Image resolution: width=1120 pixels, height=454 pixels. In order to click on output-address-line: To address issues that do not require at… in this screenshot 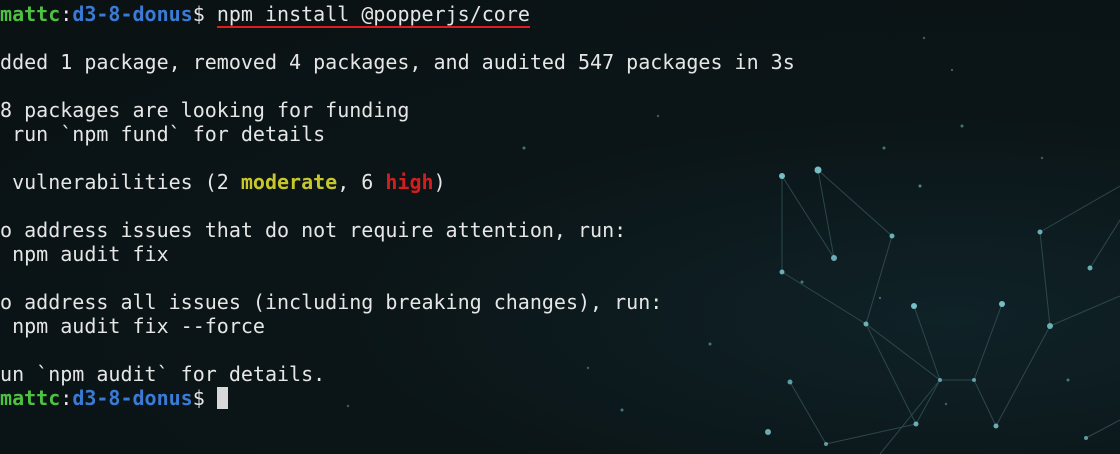, I will do `click(313, 230)`.